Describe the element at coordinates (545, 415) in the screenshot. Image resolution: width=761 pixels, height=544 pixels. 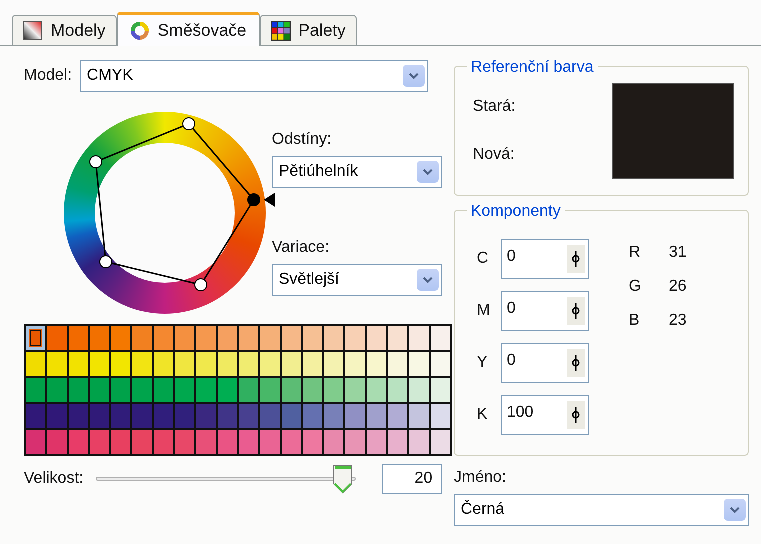
I see `spin-field: 100` at that location.